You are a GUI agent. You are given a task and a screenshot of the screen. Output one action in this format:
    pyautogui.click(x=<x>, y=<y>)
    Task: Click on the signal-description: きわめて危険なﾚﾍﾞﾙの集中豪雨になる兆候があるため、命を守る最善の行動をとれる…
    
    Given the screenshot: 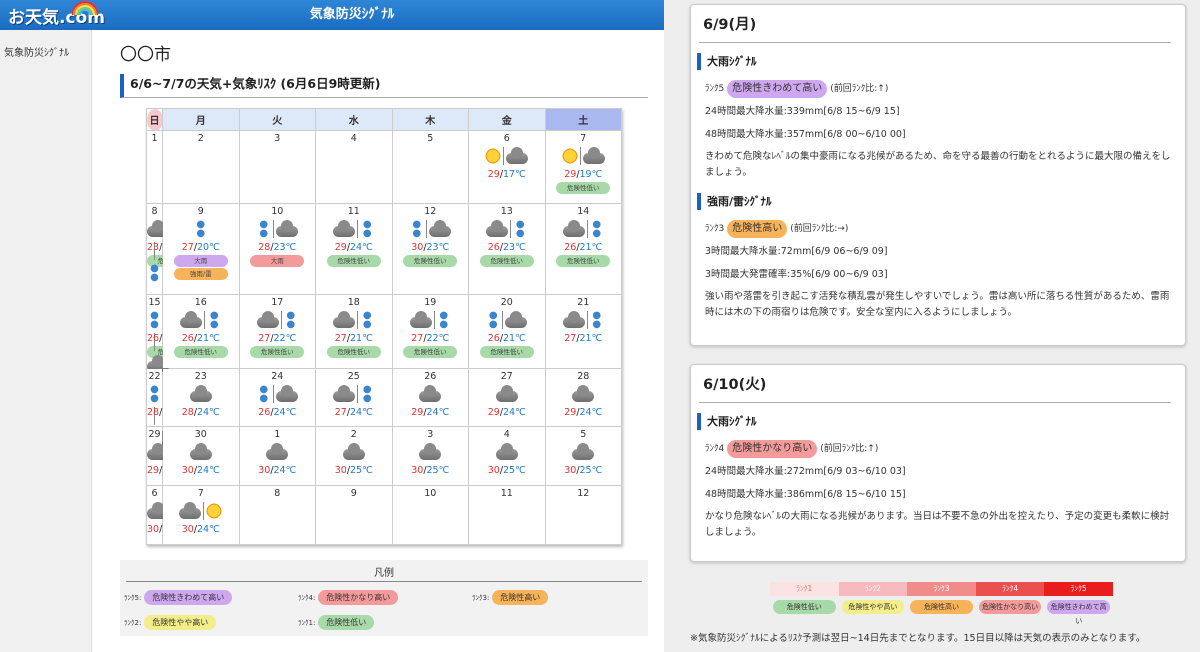 What is the action you would take?
    pyautogui.click(x=938, y=164)
    